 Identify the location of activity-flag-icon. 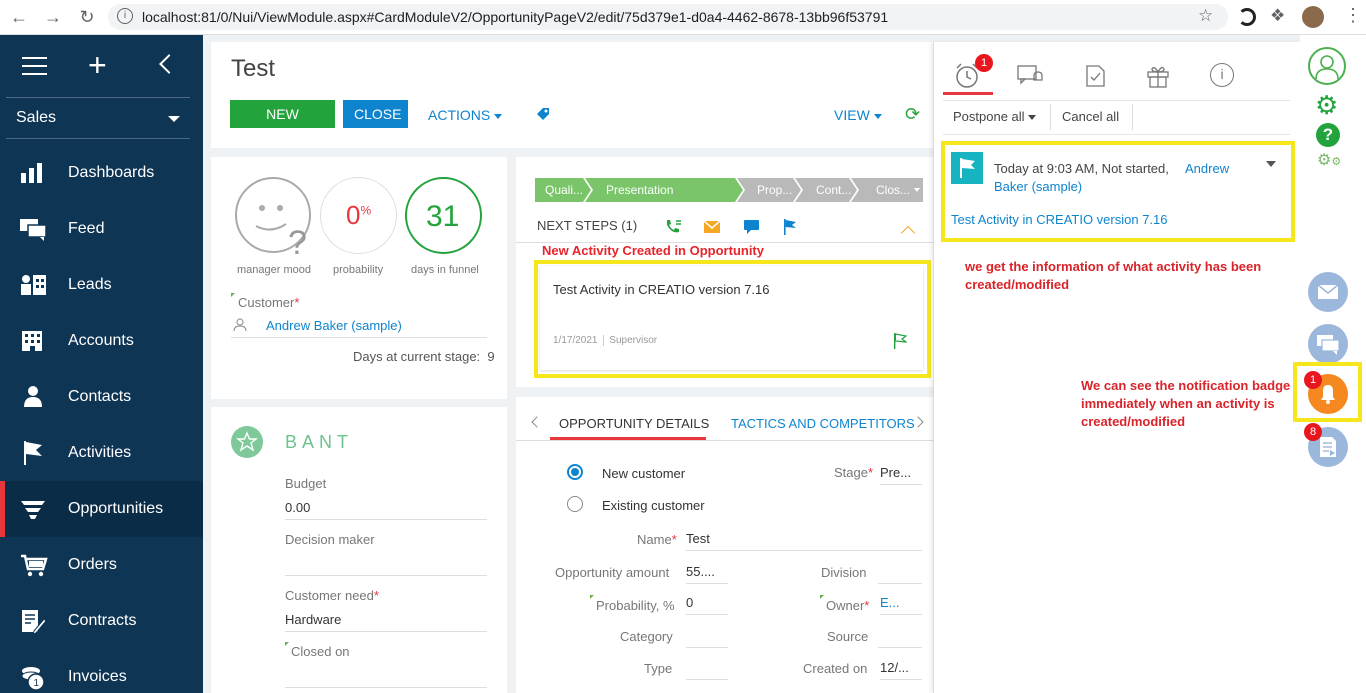
(900, 341).